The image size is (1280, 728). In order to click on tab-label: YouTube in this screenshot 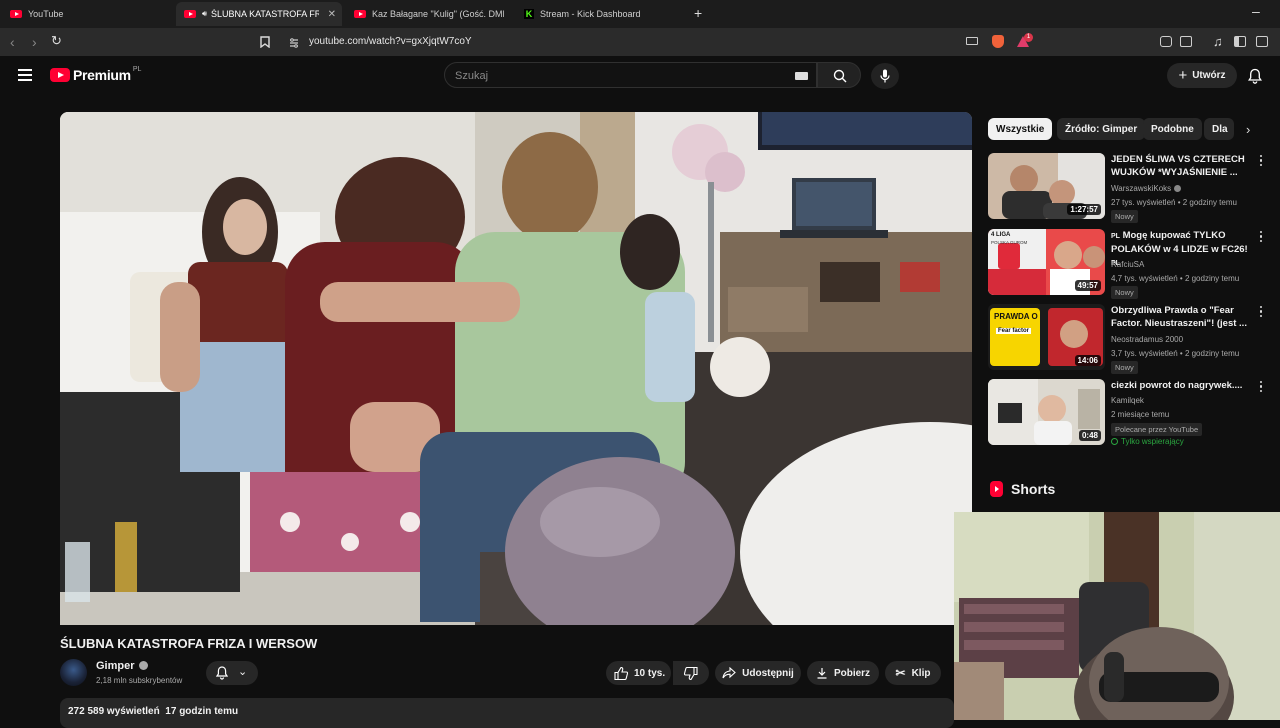, I will do `click(46, 14)`.